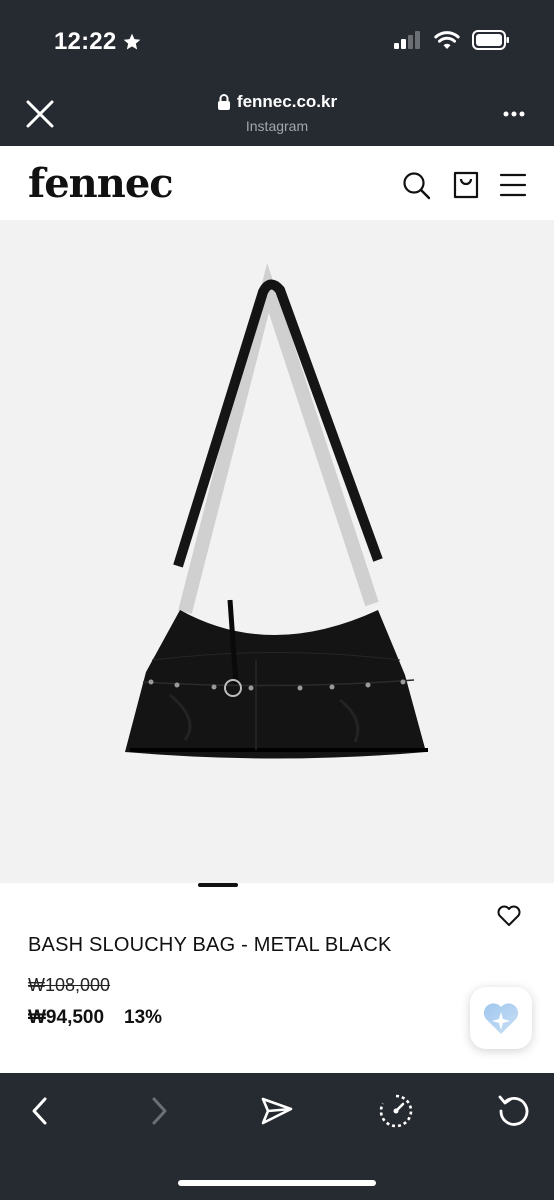 The image size is (554, 1200). I want to click on browser-toolbar, so click(277, 1136).